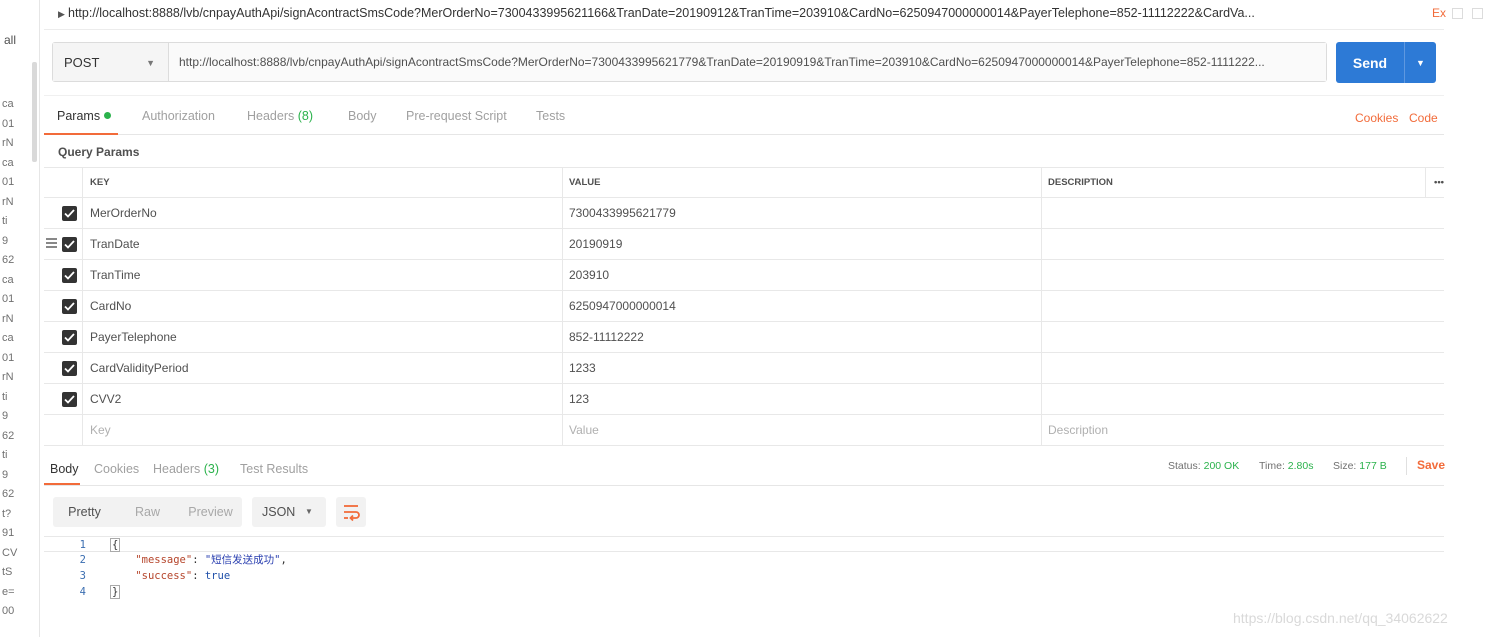  Describe the element at coordinates (322, 213) in the screenshot. I see `param-key: MerOrderNo` at that location.